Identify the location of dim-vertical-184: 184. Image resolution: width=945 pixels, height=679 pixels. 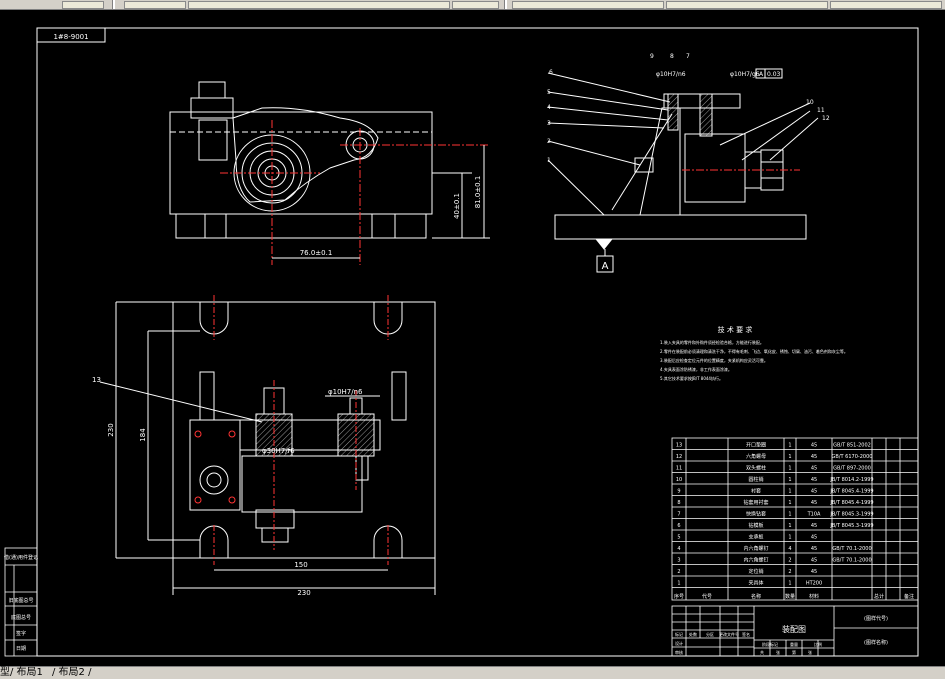
(143, 435).